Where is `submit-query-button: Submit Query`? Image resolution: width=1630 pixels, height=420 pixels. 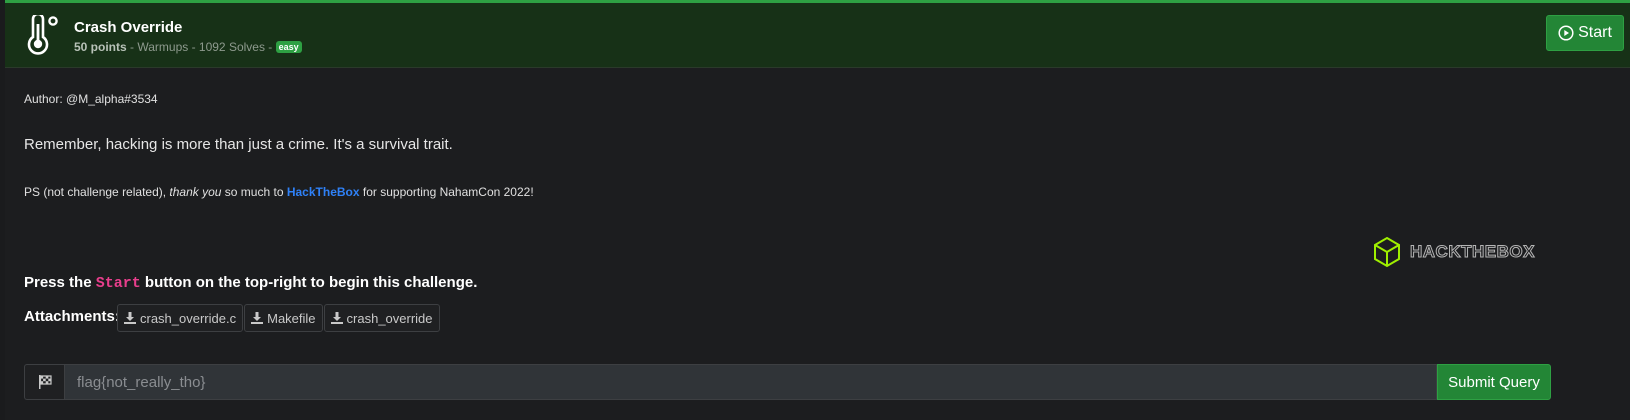
submit-query-button: Submit Query is located at coordinates (1494, 382).